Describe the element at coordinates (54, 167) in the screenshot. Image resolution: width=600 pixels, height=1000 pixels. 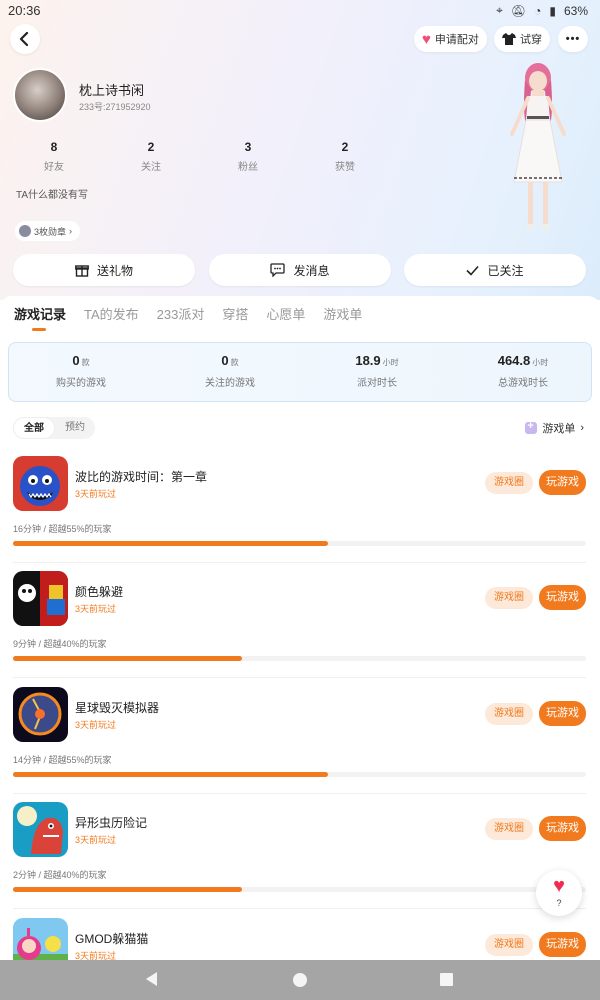
I see `stat-label: 好友` at that location.